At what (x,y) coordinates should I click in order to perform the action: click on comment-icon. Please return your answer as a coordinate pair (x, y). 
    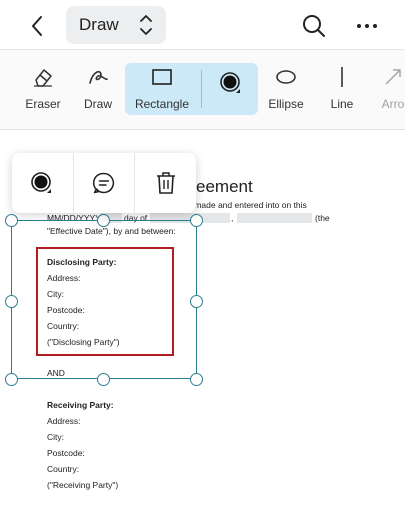
    Looking at the image, I should click on (103, 183).